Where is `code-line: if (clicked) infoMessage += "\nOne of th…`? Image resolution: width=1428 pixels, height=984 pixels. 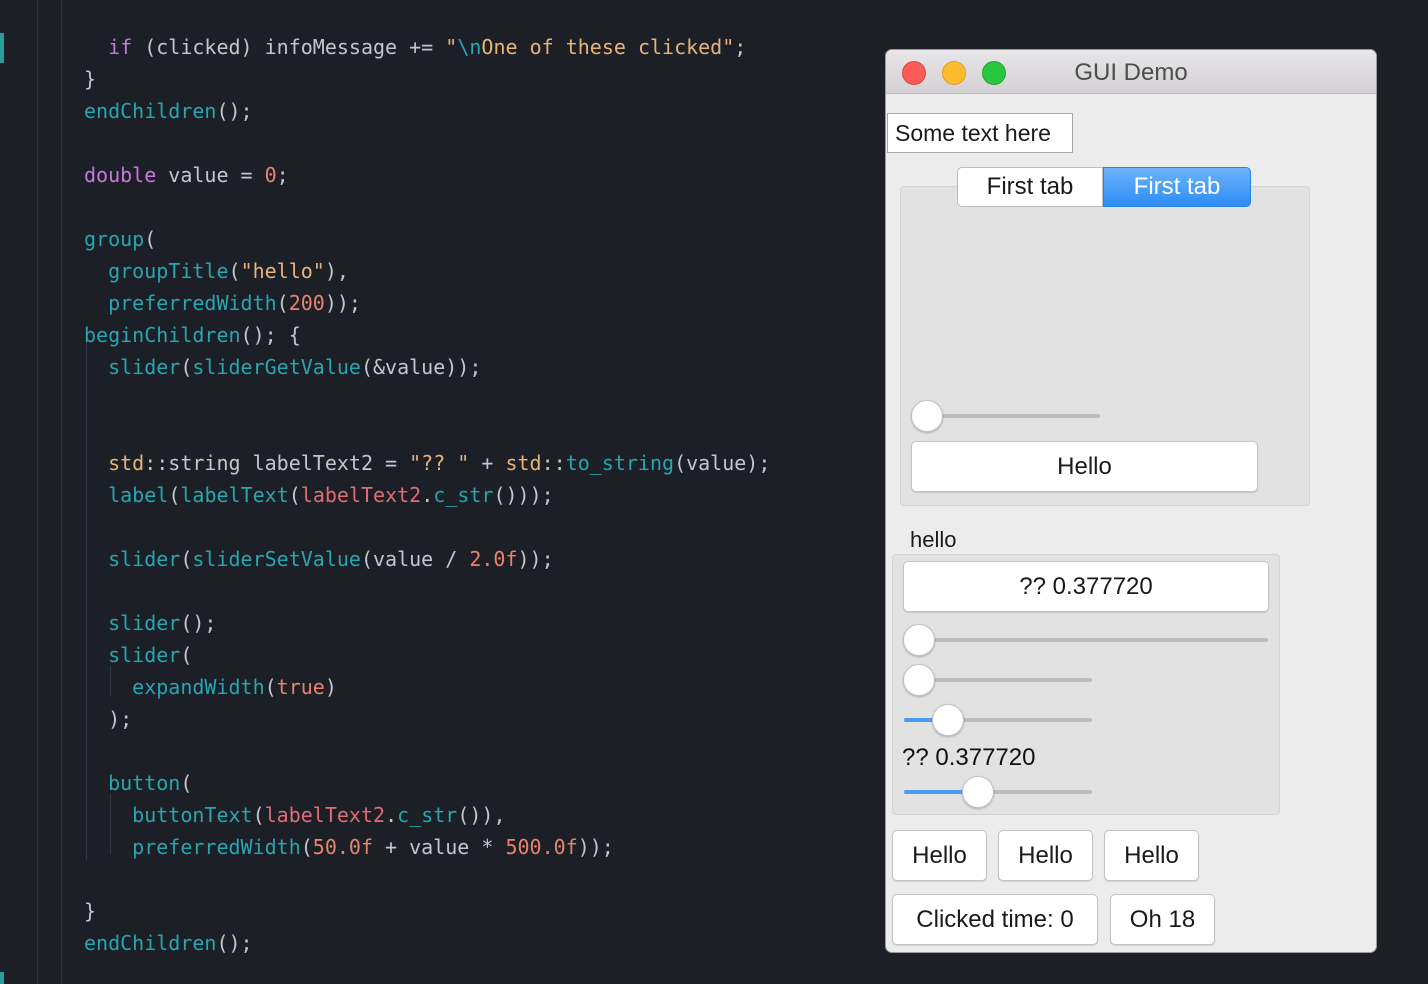
code-line: if (clicked) infoMessage += "\nOne of th… is located at coordinates (415, 47).